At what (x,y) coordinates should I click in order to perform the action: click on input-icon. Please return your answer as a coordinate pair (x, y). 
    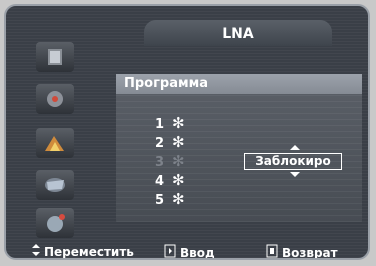
    Looking at the image, I should click on (55, 223).